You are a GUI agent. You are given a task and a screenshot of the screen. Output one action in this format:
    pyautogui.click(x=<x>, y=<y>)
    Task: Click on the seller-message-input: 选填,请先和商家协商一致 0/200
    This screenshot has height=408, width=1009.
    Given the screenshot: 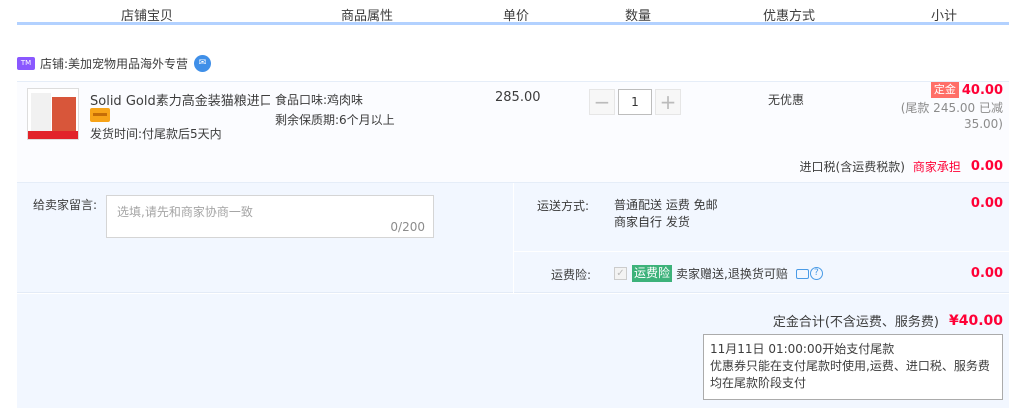 What is the action you would take?
    pyautogui.click(x=270, y=216)
    